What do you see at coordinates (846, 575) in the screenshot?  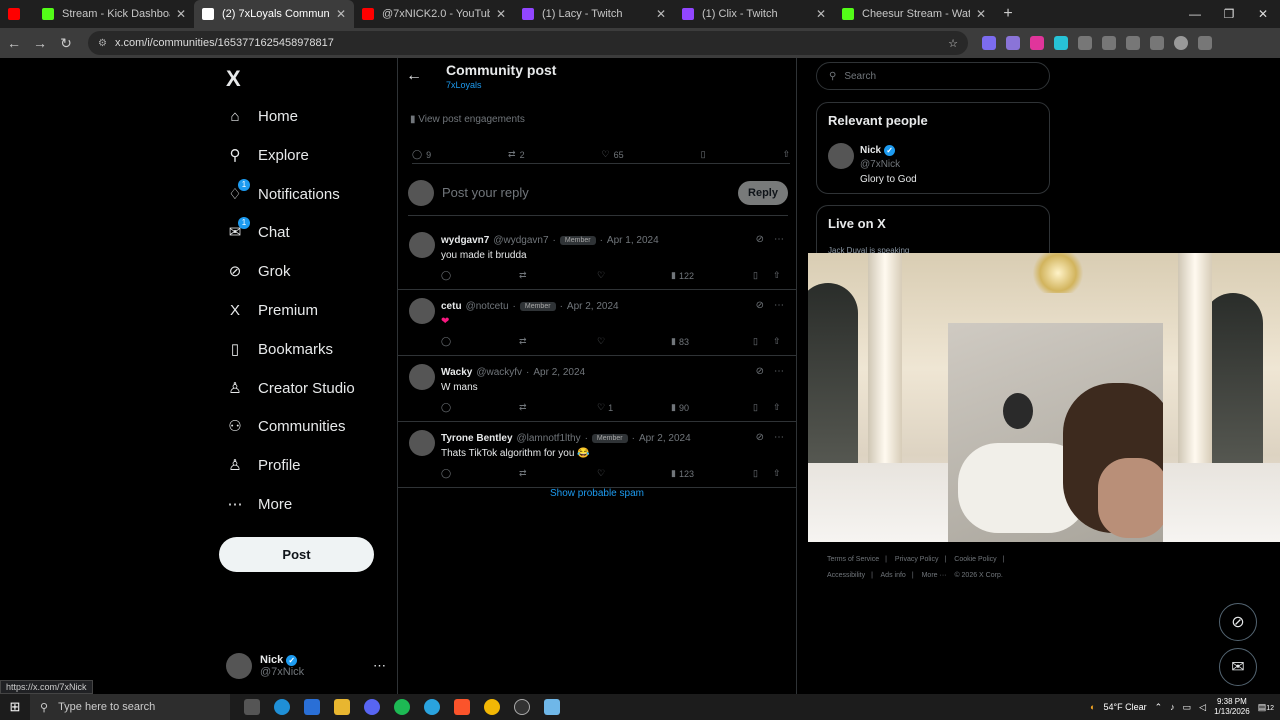 I see `footer-link: Accessibility` at bounding box center [846, 575].